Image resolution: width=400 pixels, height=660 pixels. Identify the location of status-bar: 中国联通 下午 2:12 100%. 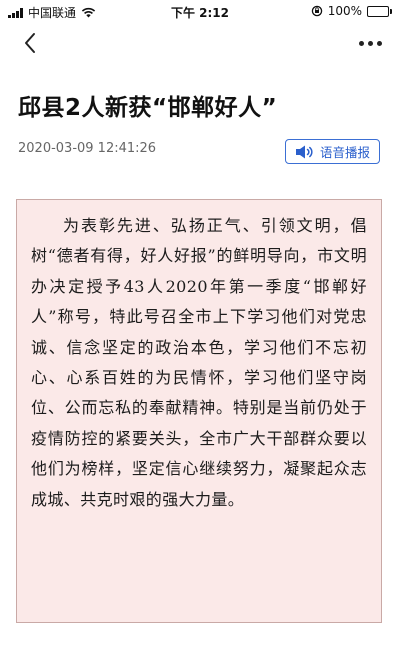
(200, 11).